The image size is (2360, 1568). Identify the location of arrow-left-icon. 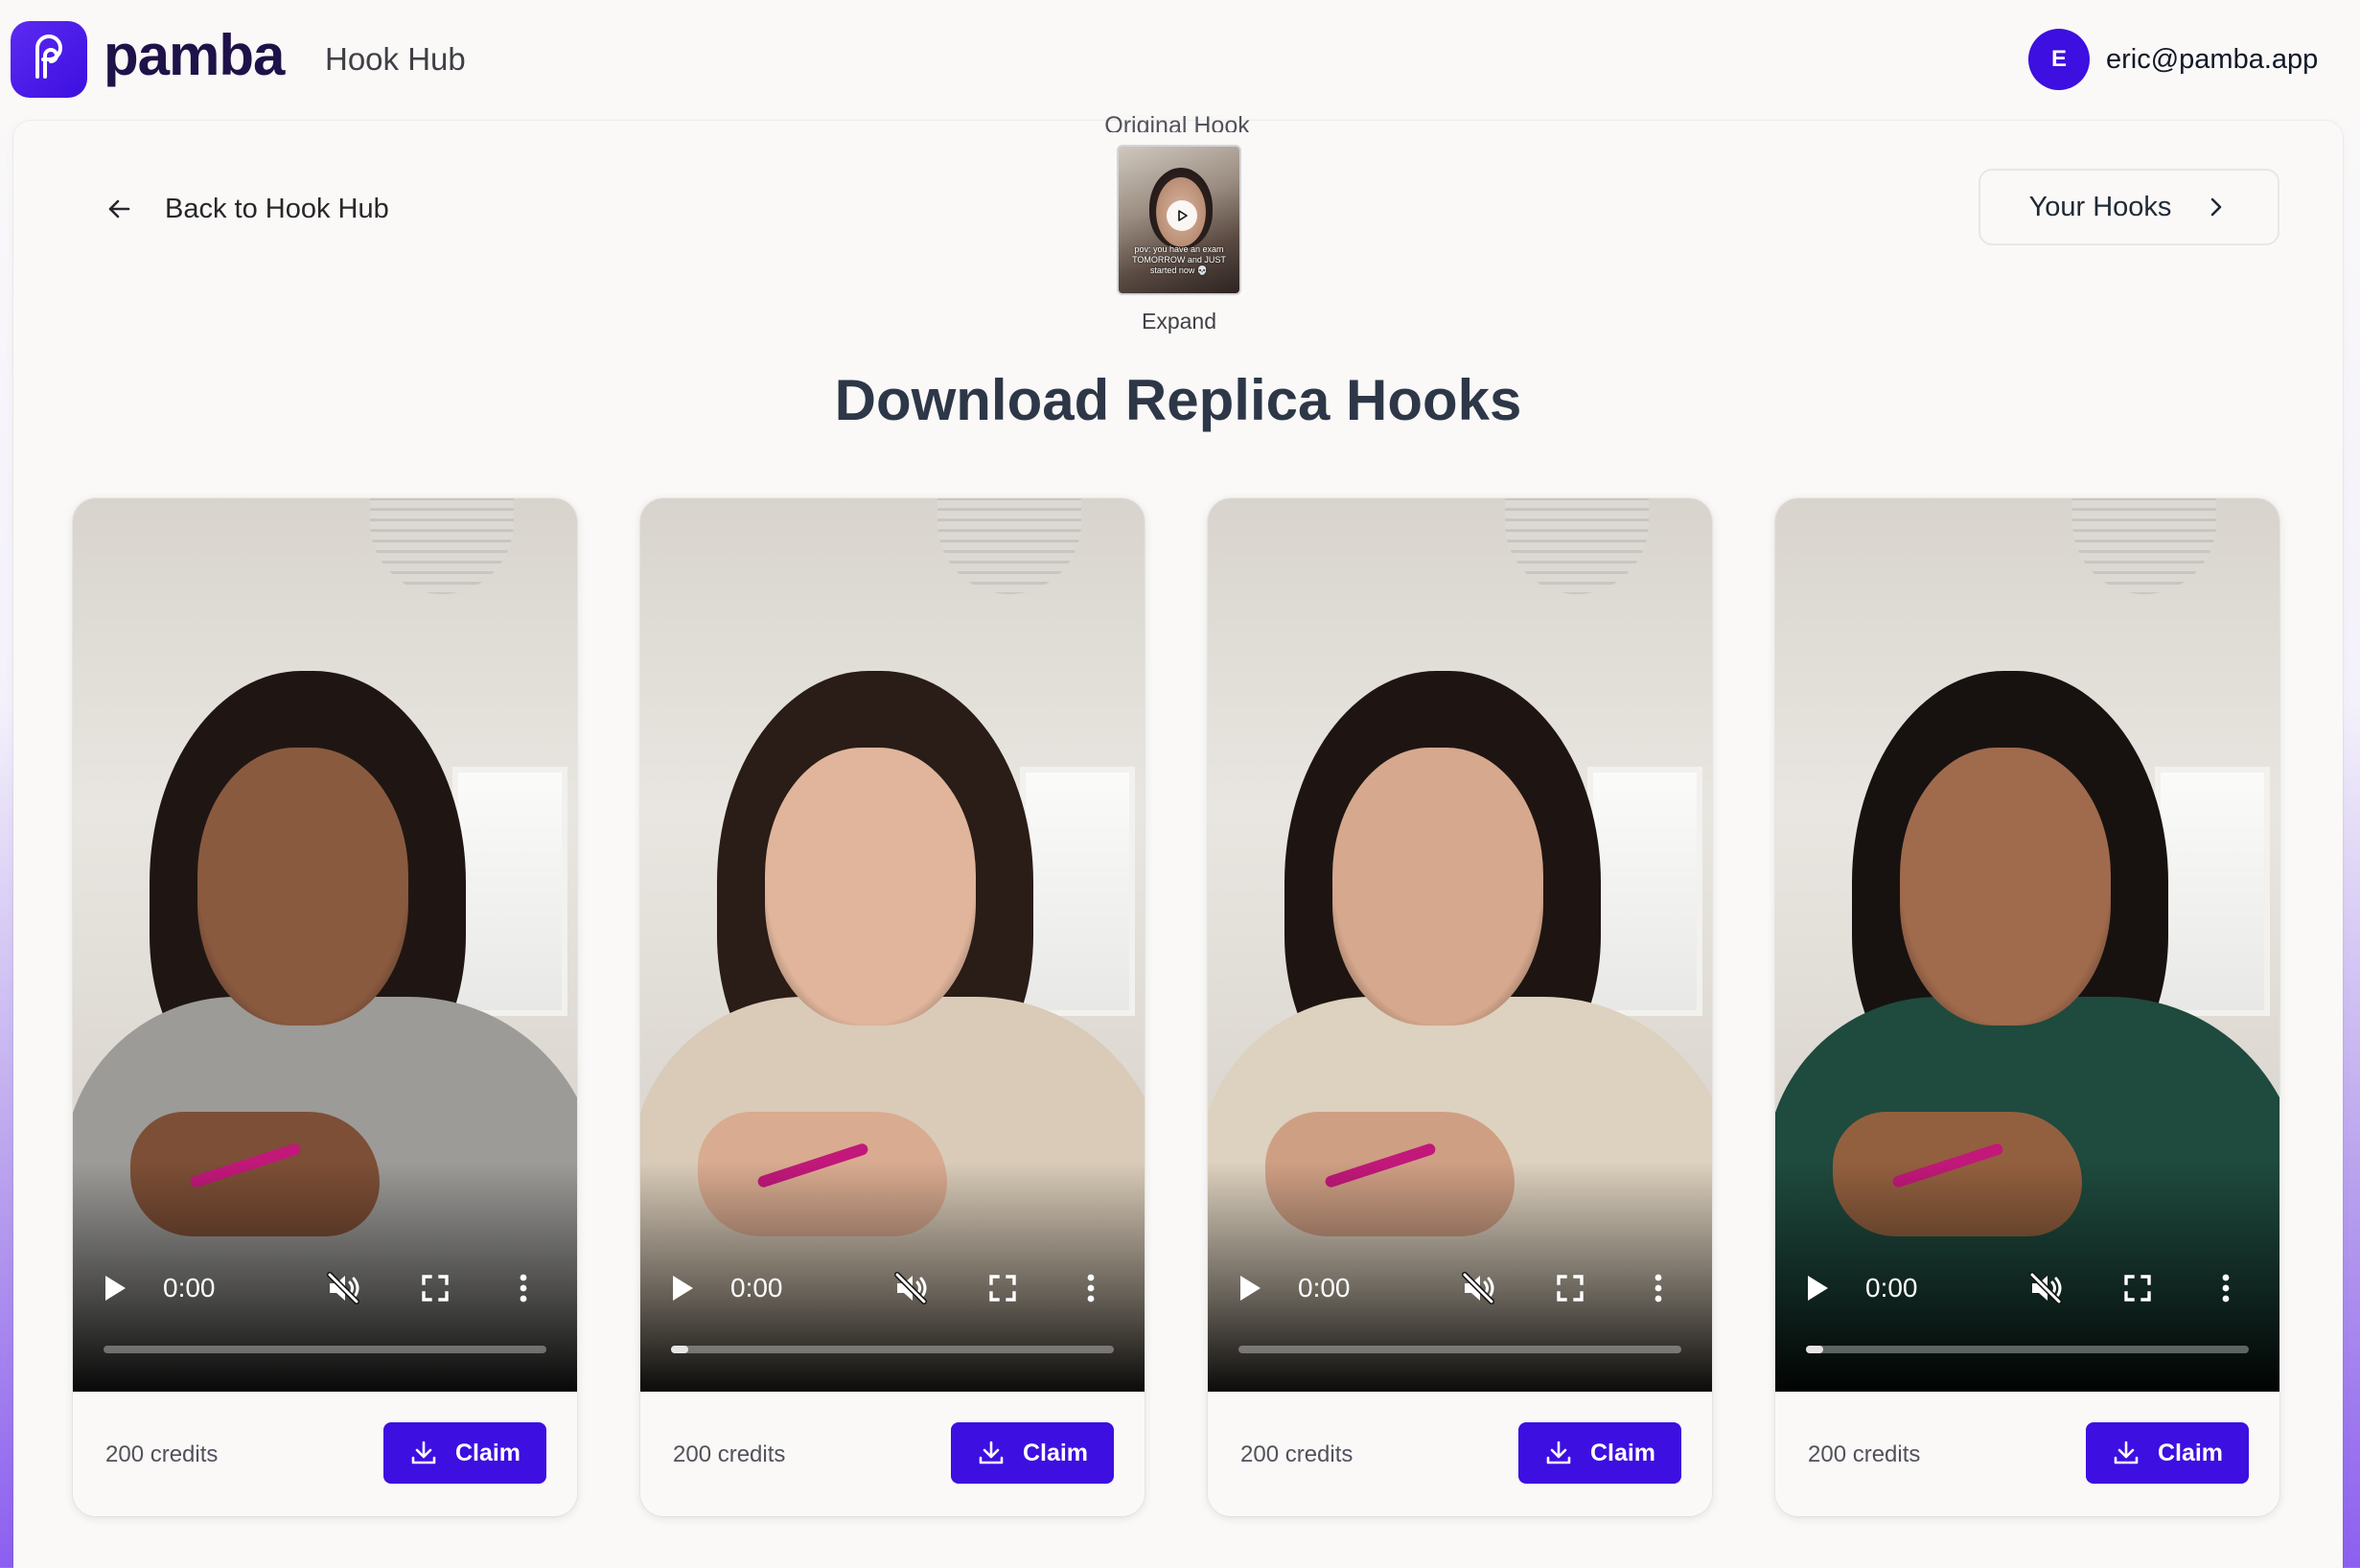
(119, 209).